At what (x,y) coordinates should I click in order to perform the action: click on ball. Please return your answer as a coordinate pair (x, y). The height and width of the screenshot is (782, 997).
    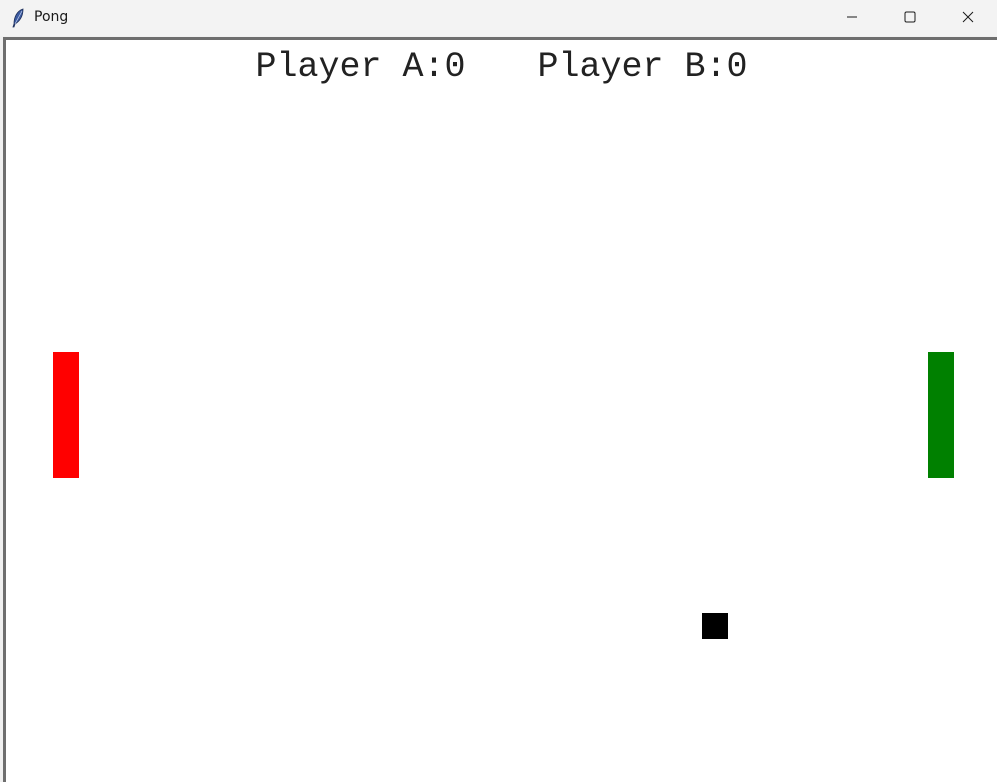
    Looking at the image, I should click on (715, 626).